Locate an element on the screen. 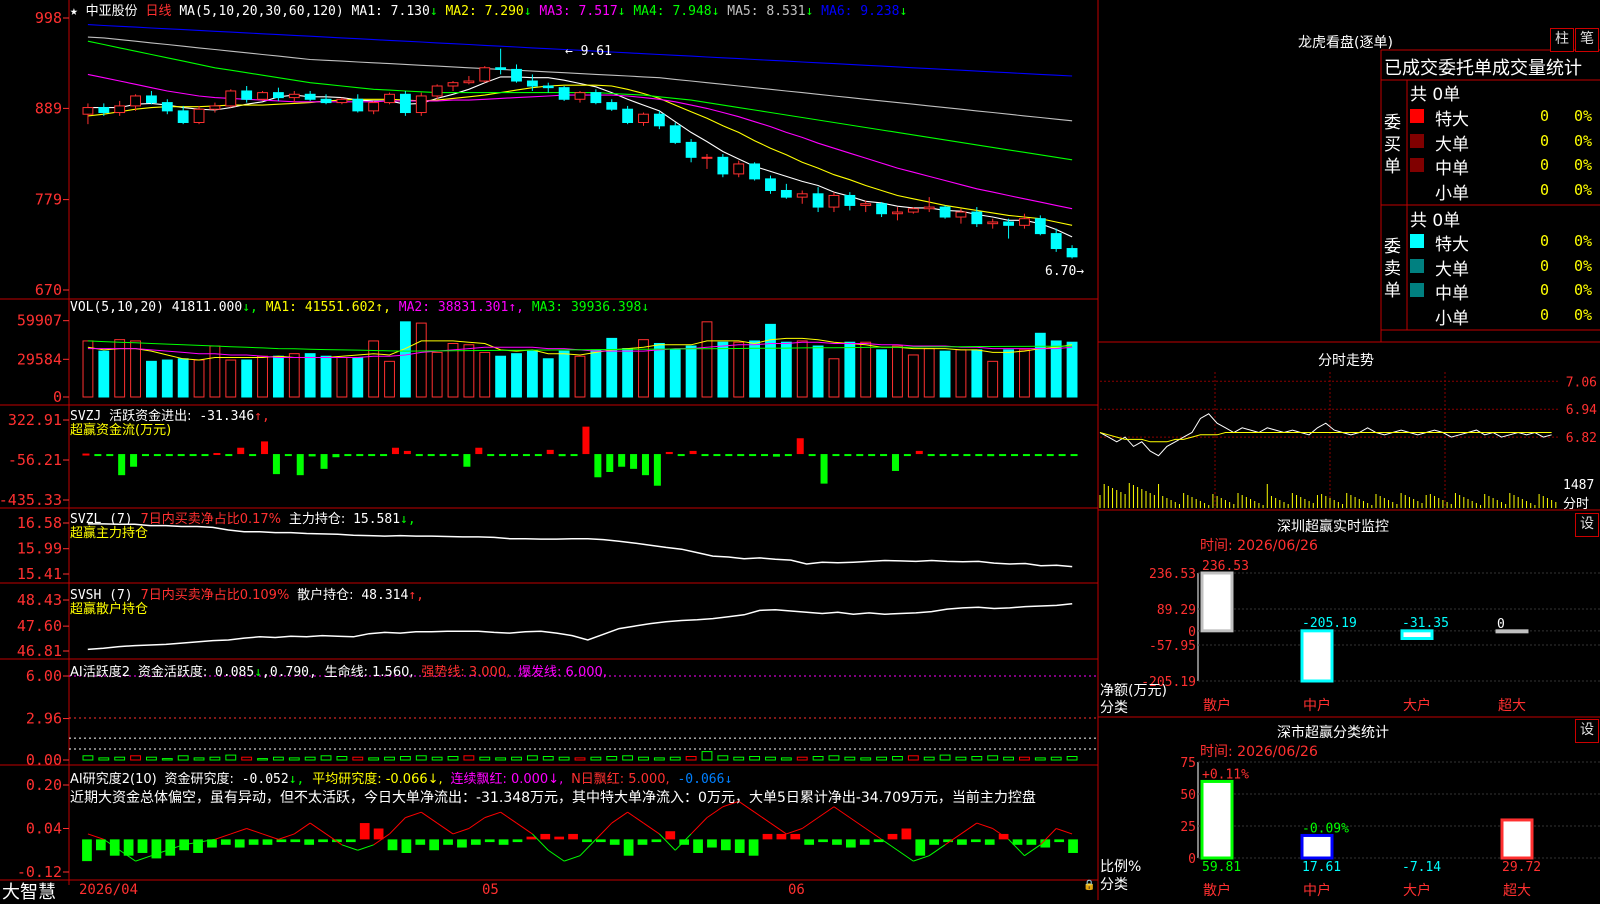  sz-class-y-unit: 比例% is located at coordinates (1121, 867).